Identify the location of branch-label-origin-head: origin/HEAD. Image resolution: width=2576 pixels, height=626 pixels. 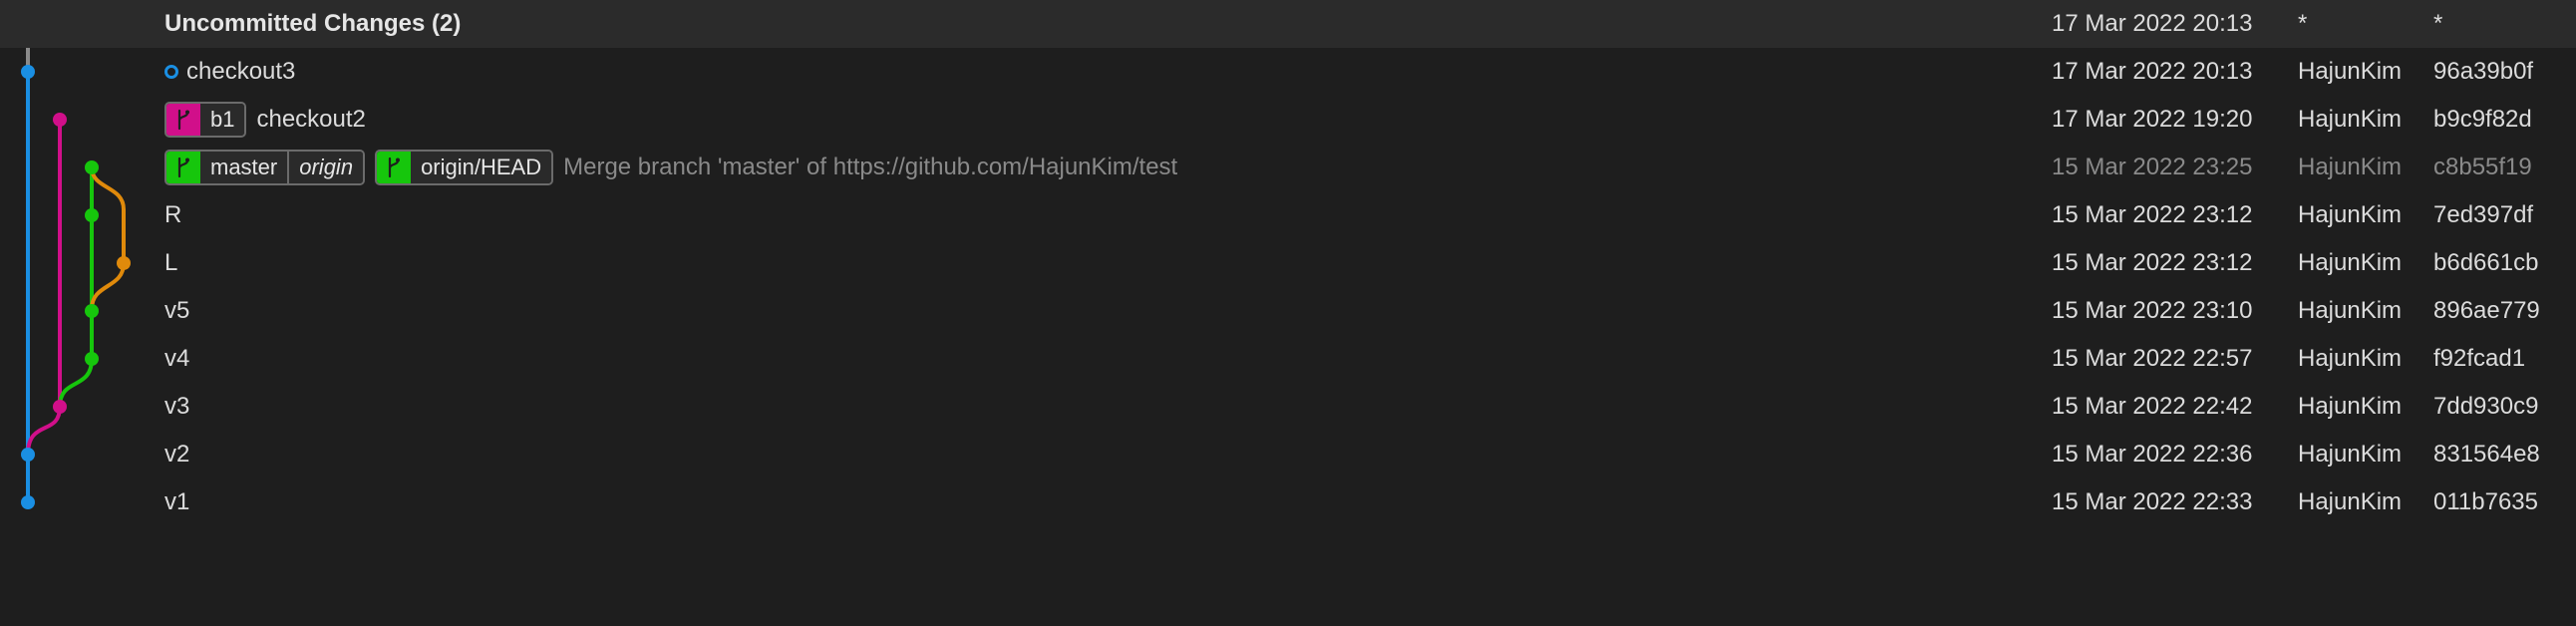
(464, 167).